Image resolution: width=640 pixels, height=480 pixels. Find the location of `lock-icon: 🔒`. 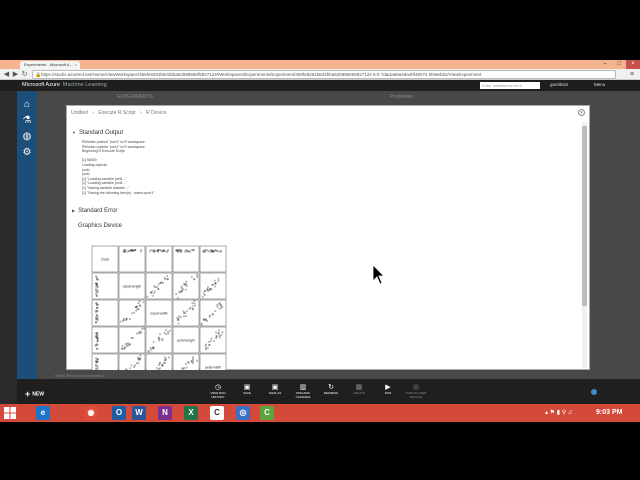

lock-icon: 🔒 is located at coordinates (38, 75).